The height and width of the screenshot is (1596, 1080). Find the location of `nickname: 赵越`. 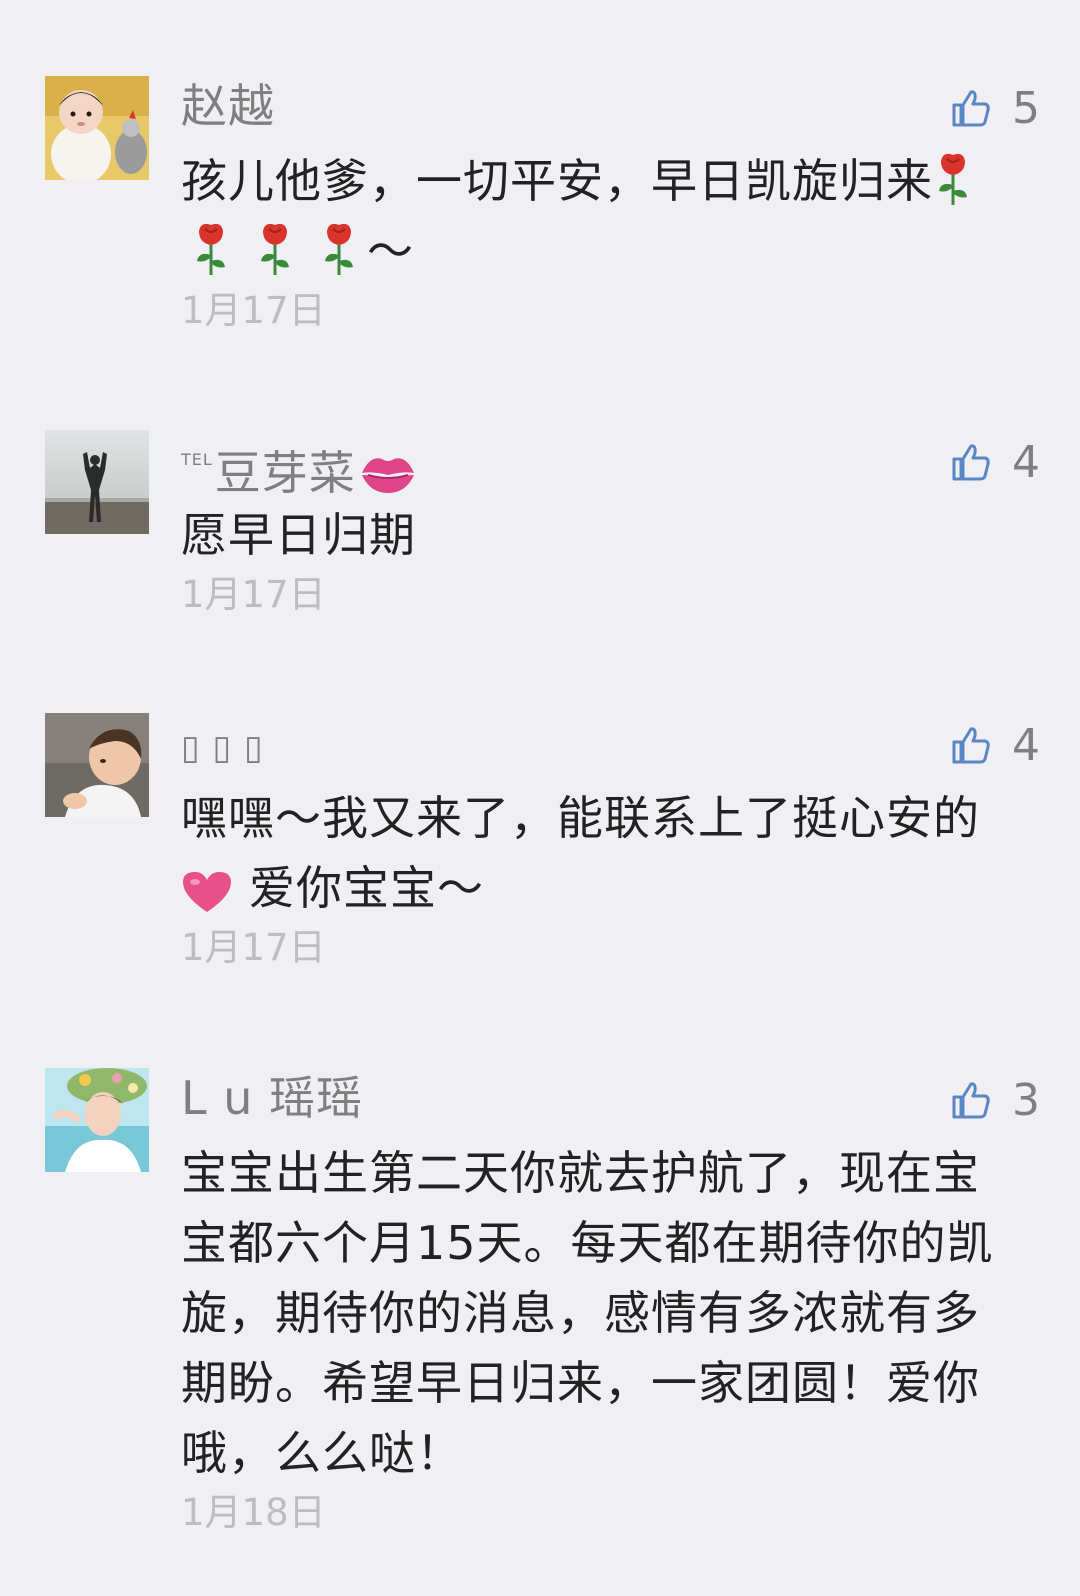

nickname: 赵越 is located at coordinates (228, 106).